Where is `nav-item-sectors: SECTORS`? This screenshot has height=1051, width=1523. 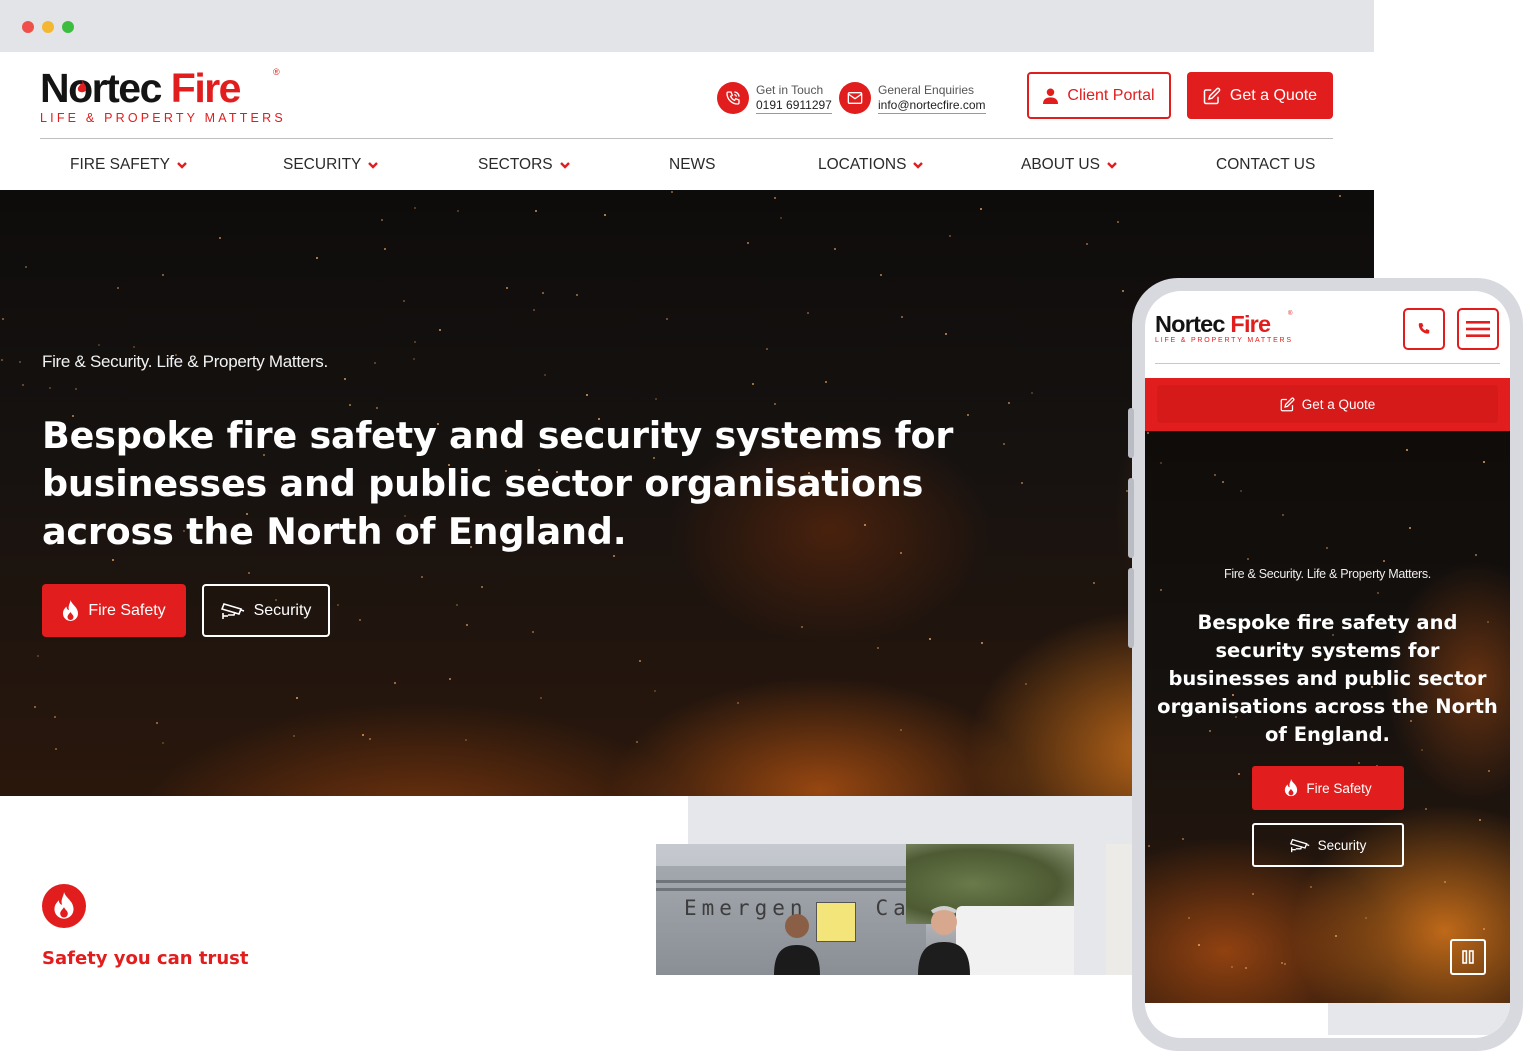
nav-item-sectors: SECTORS is located at coordinates (524, 165).